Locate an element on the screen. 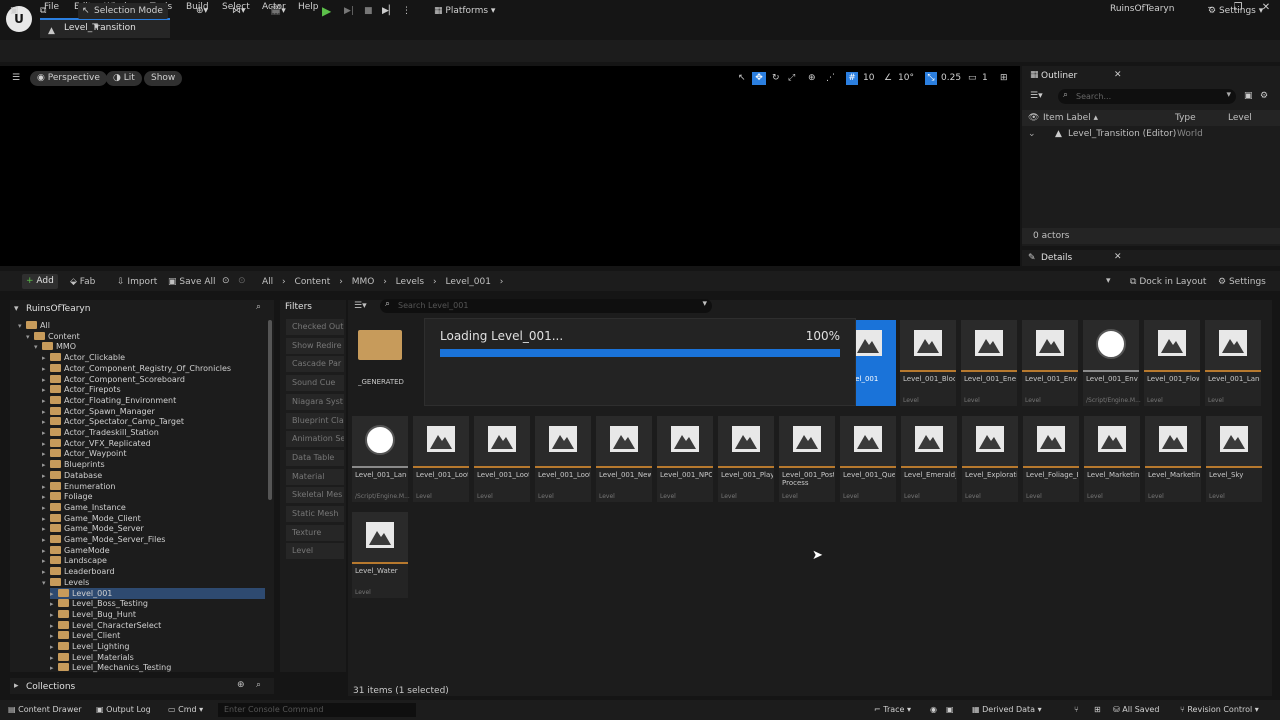 This screenshot has width=1280, height=720. select-tool-icon: ↖ is located at coordinates (742, 78).